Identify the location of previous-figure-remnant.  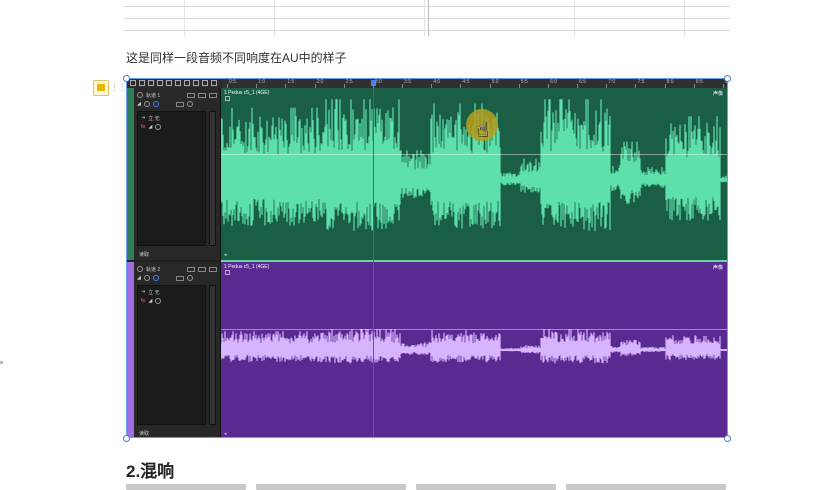
(427, 18).